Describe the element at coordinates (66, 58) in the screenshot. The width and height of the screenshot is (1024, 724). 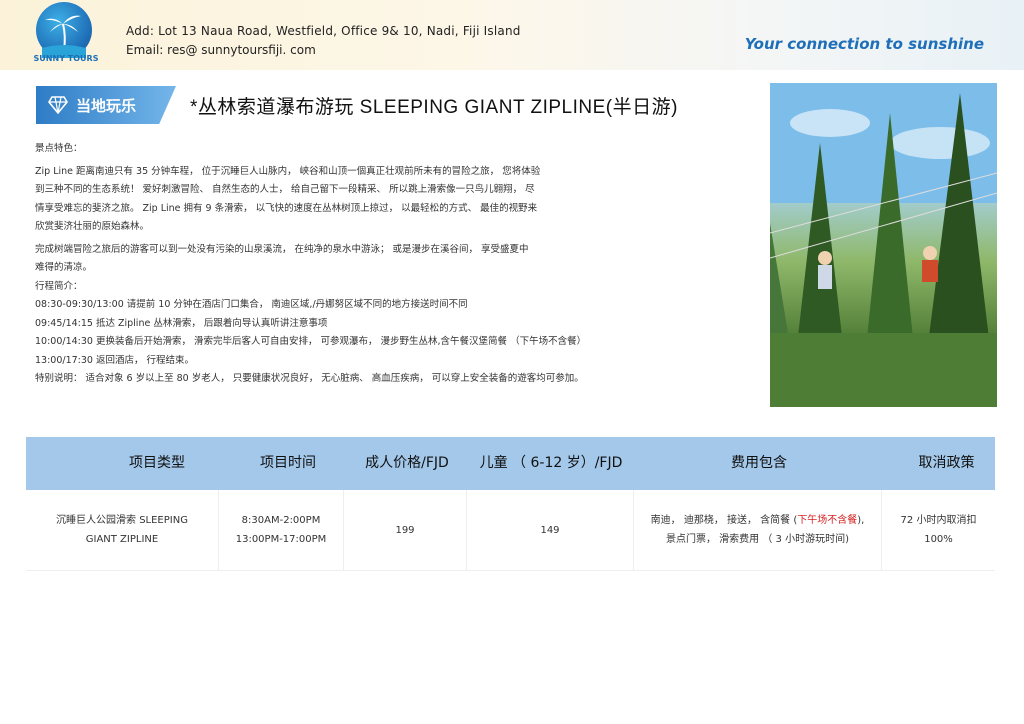
I see `logo-text: SUNNY TOURS` at that location.